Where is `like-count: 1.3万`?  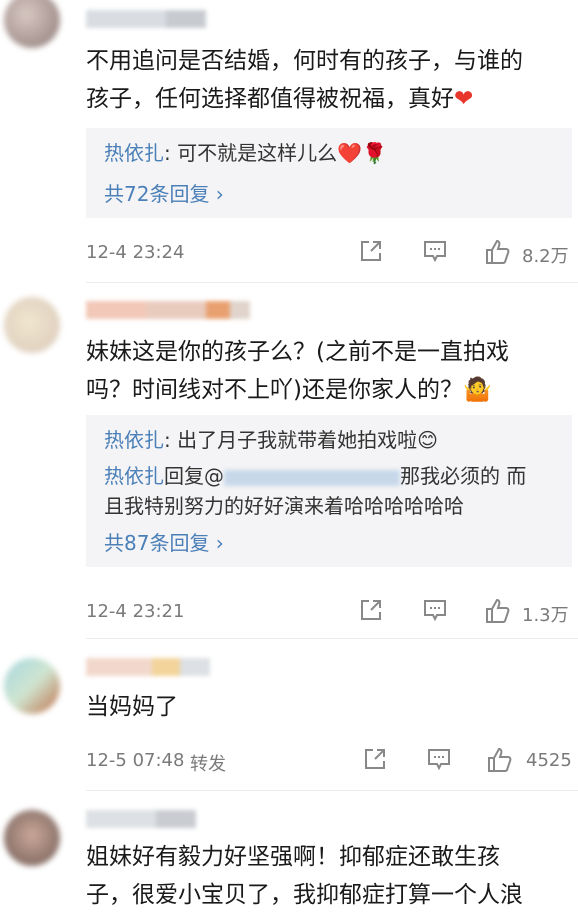
like-count: 1.3万 is located at coordinates (545, 615).